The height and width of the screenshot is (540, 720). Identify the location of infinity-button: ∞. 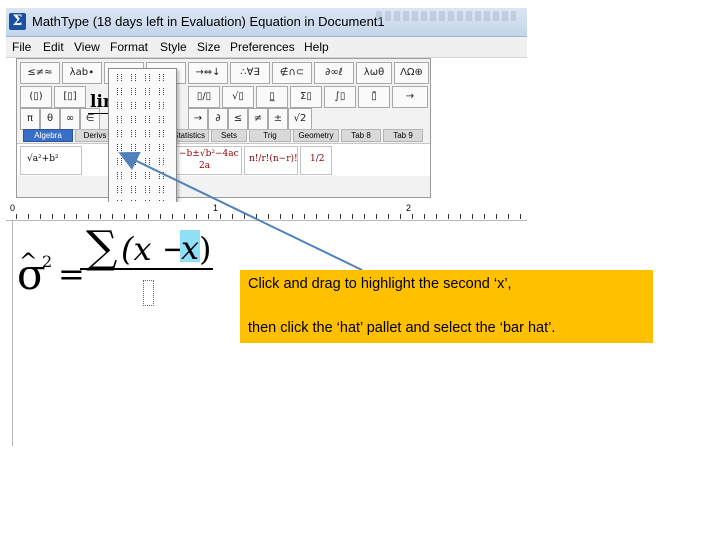
(70, 119).